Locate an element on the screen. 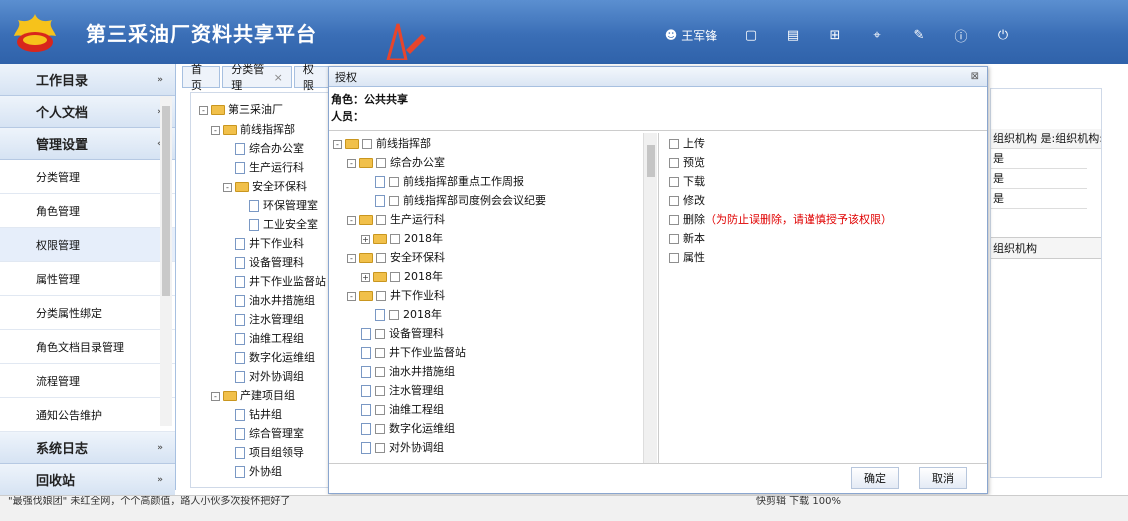  tree-node: - 生产运行科 is located at coordinates (396, 220).